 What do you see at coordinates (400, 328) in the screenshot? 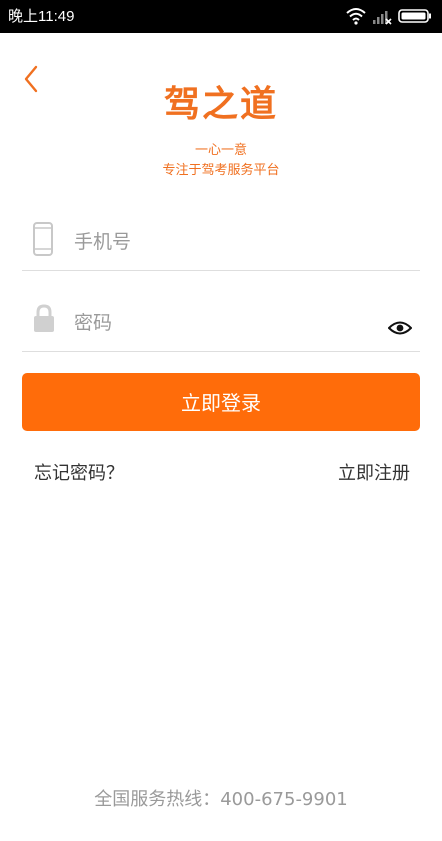
I see `eye-icon` at bounding box center [400, 328].